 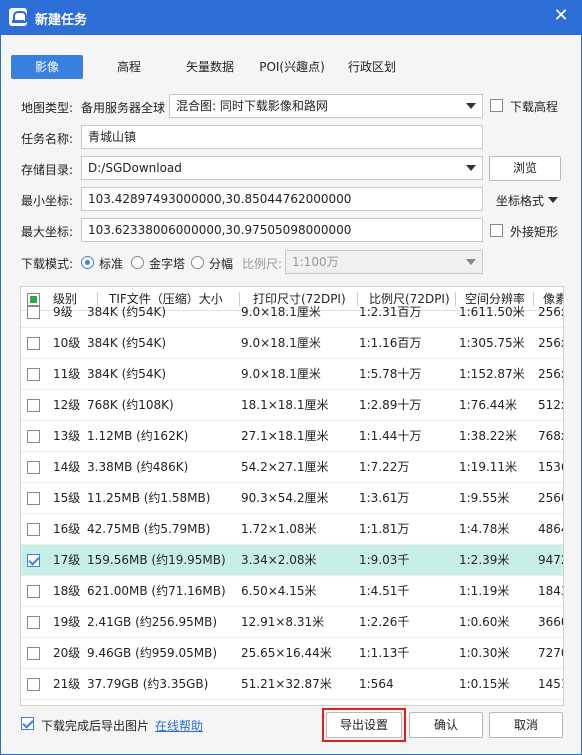 What do you see at coordinates (372, 67) in the screenshot?
I see `tab-admin-division: 行政区划` at bounding box center [372, 67].